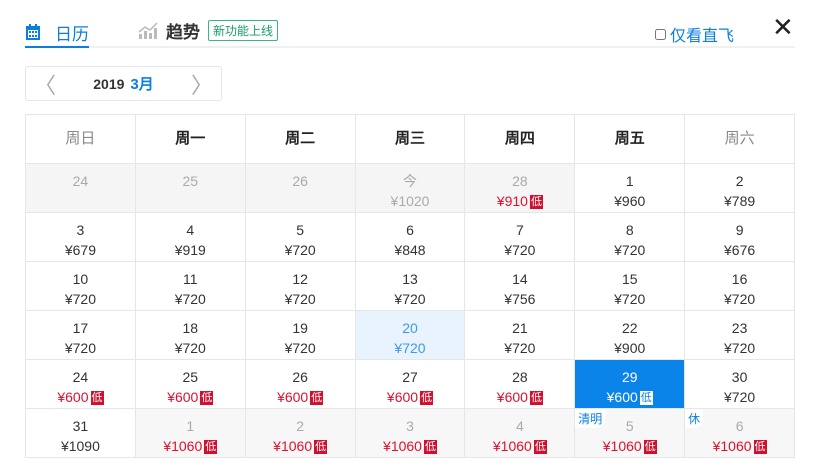 The height and width of the screenshot is (473, 819). I want to click on calendar-day: 31 ¥1090, so click(81, 433).